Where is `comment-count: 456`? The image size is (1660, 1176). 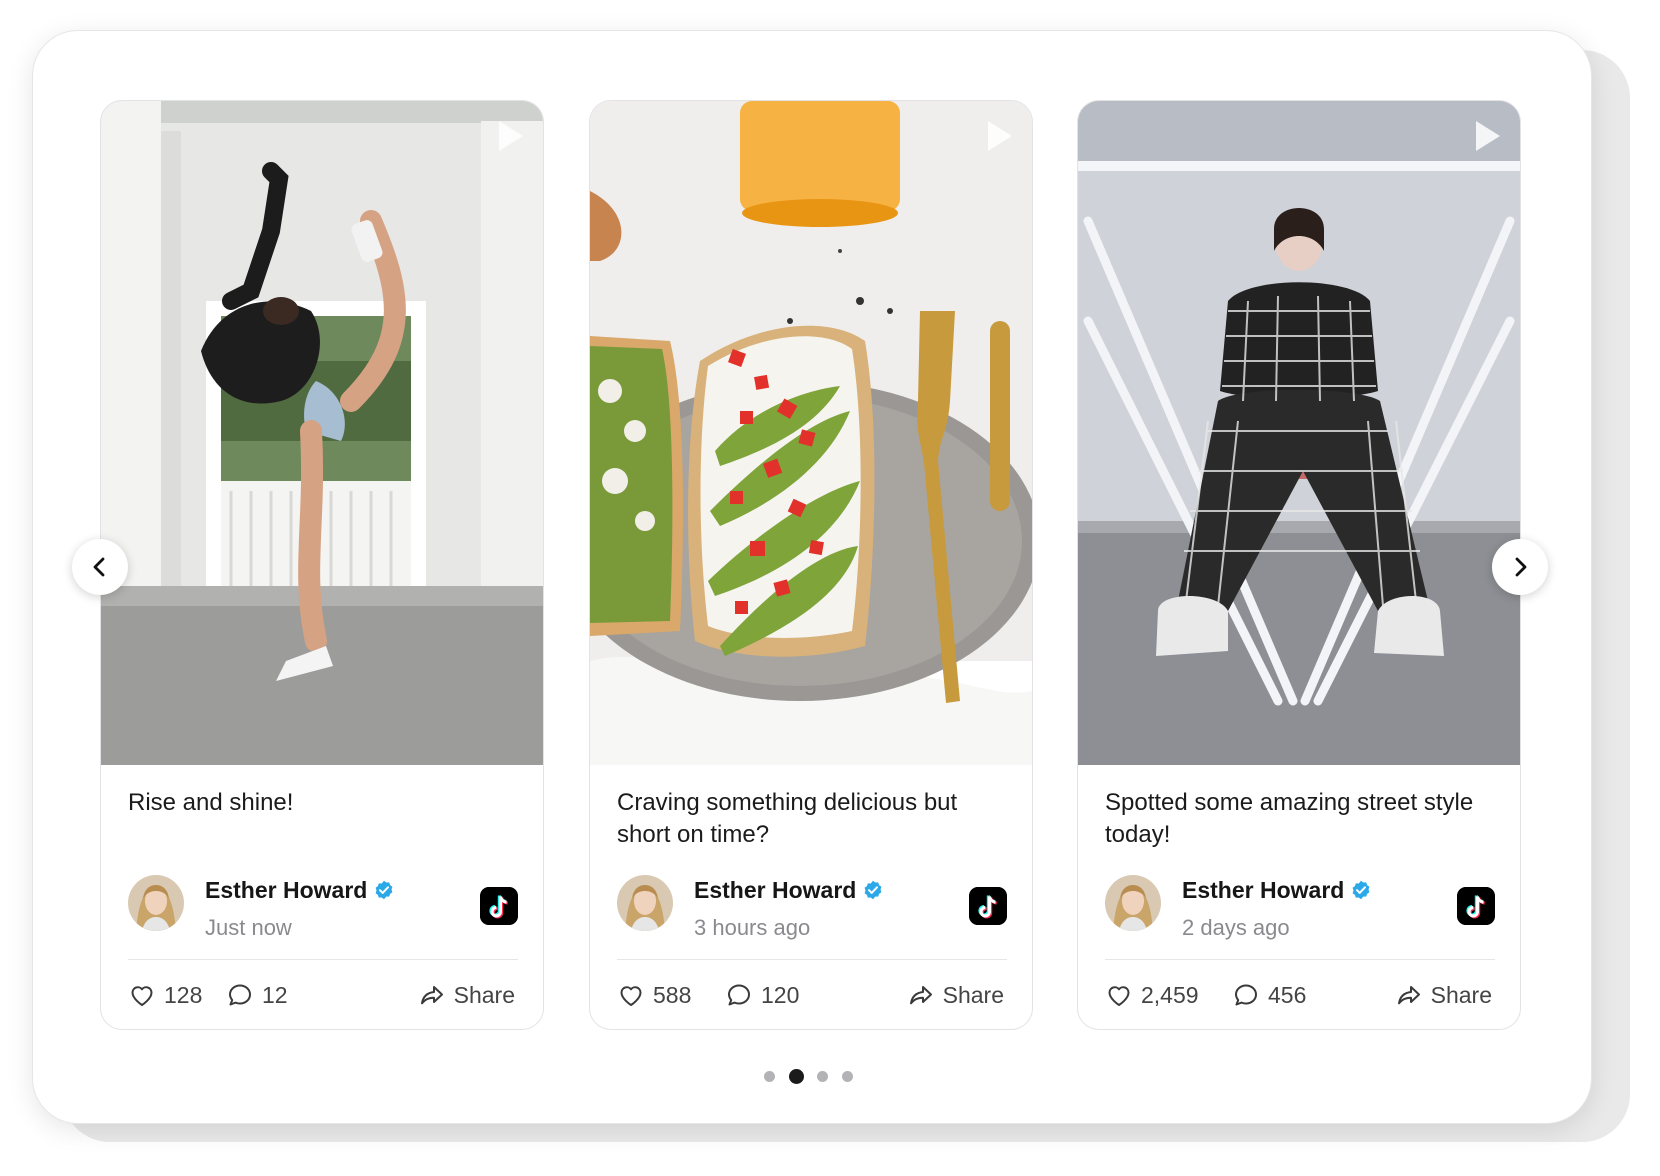
comment-count: 456 is located at coordinates (1287, 994).